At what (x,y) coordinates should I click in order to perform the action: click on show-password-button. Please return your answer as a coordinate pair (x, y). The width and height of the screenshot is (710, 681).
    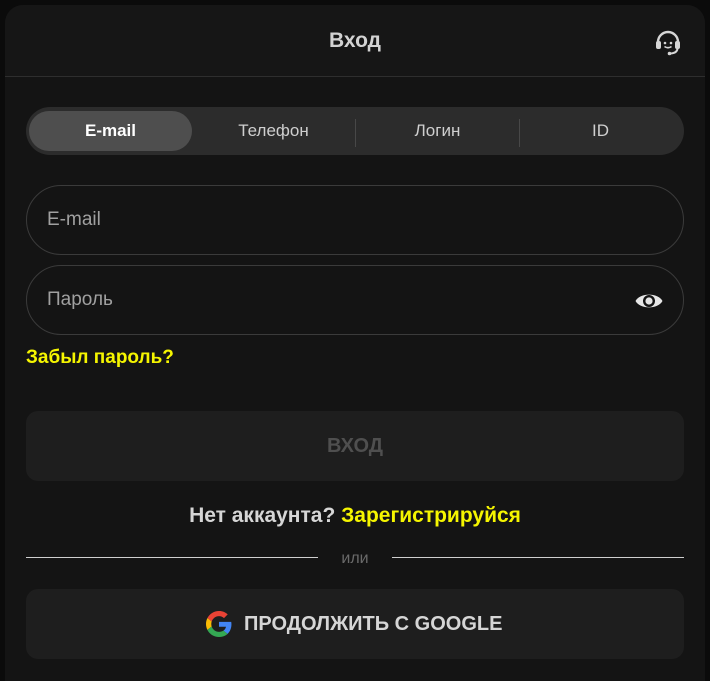
    Looking at the image, I should click on (649, 301).